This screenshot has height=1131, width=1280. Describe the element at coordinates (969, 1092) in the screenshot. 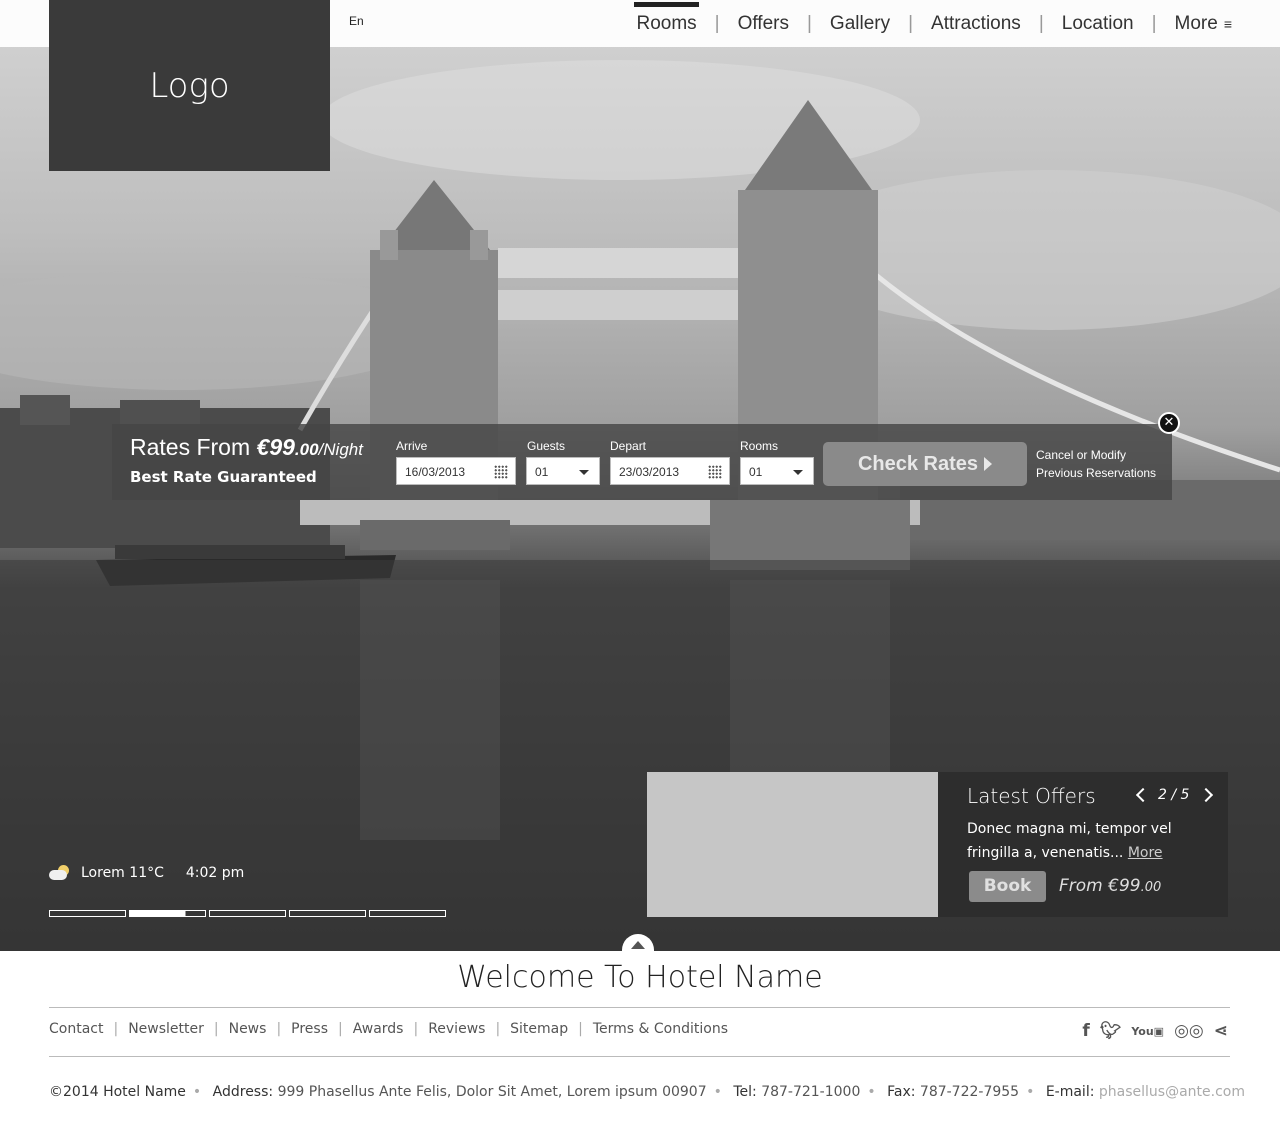

I see `fax: 787-722-7955` at that location.